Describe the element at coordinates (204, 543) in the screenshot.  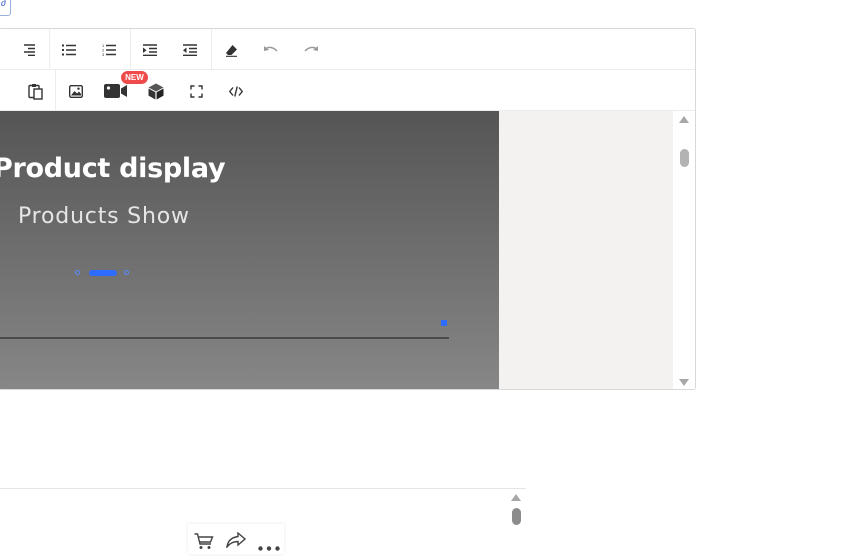
I see `cart-icon` at that location.